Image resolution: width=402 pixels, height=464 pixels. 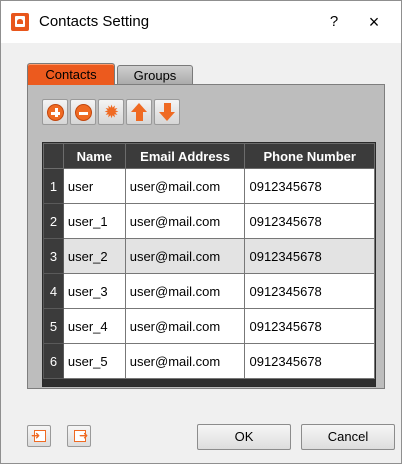 What do you see at coordinates (309, 156) in the screenshot?
I see `column-header-phone: Phone Number` at bounding box center [309, 156].